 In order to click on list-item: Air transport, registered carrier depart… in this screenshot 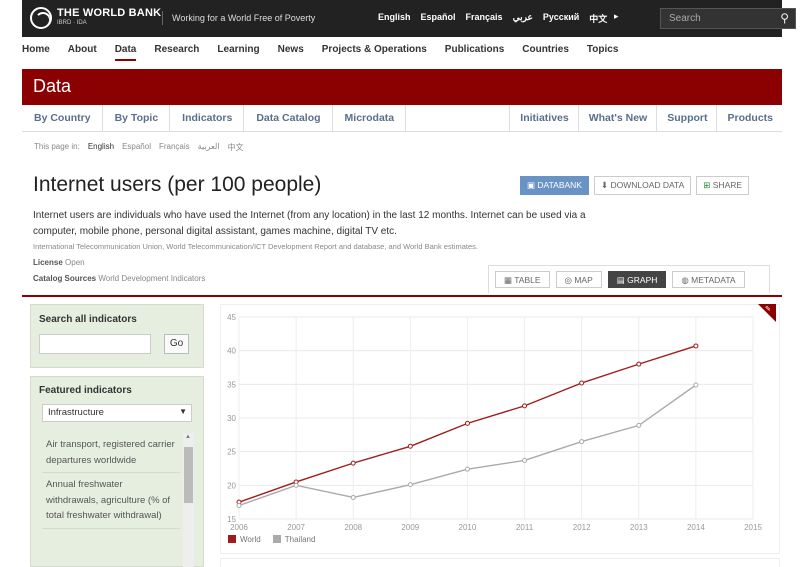, I will do `click(111, 453)`.